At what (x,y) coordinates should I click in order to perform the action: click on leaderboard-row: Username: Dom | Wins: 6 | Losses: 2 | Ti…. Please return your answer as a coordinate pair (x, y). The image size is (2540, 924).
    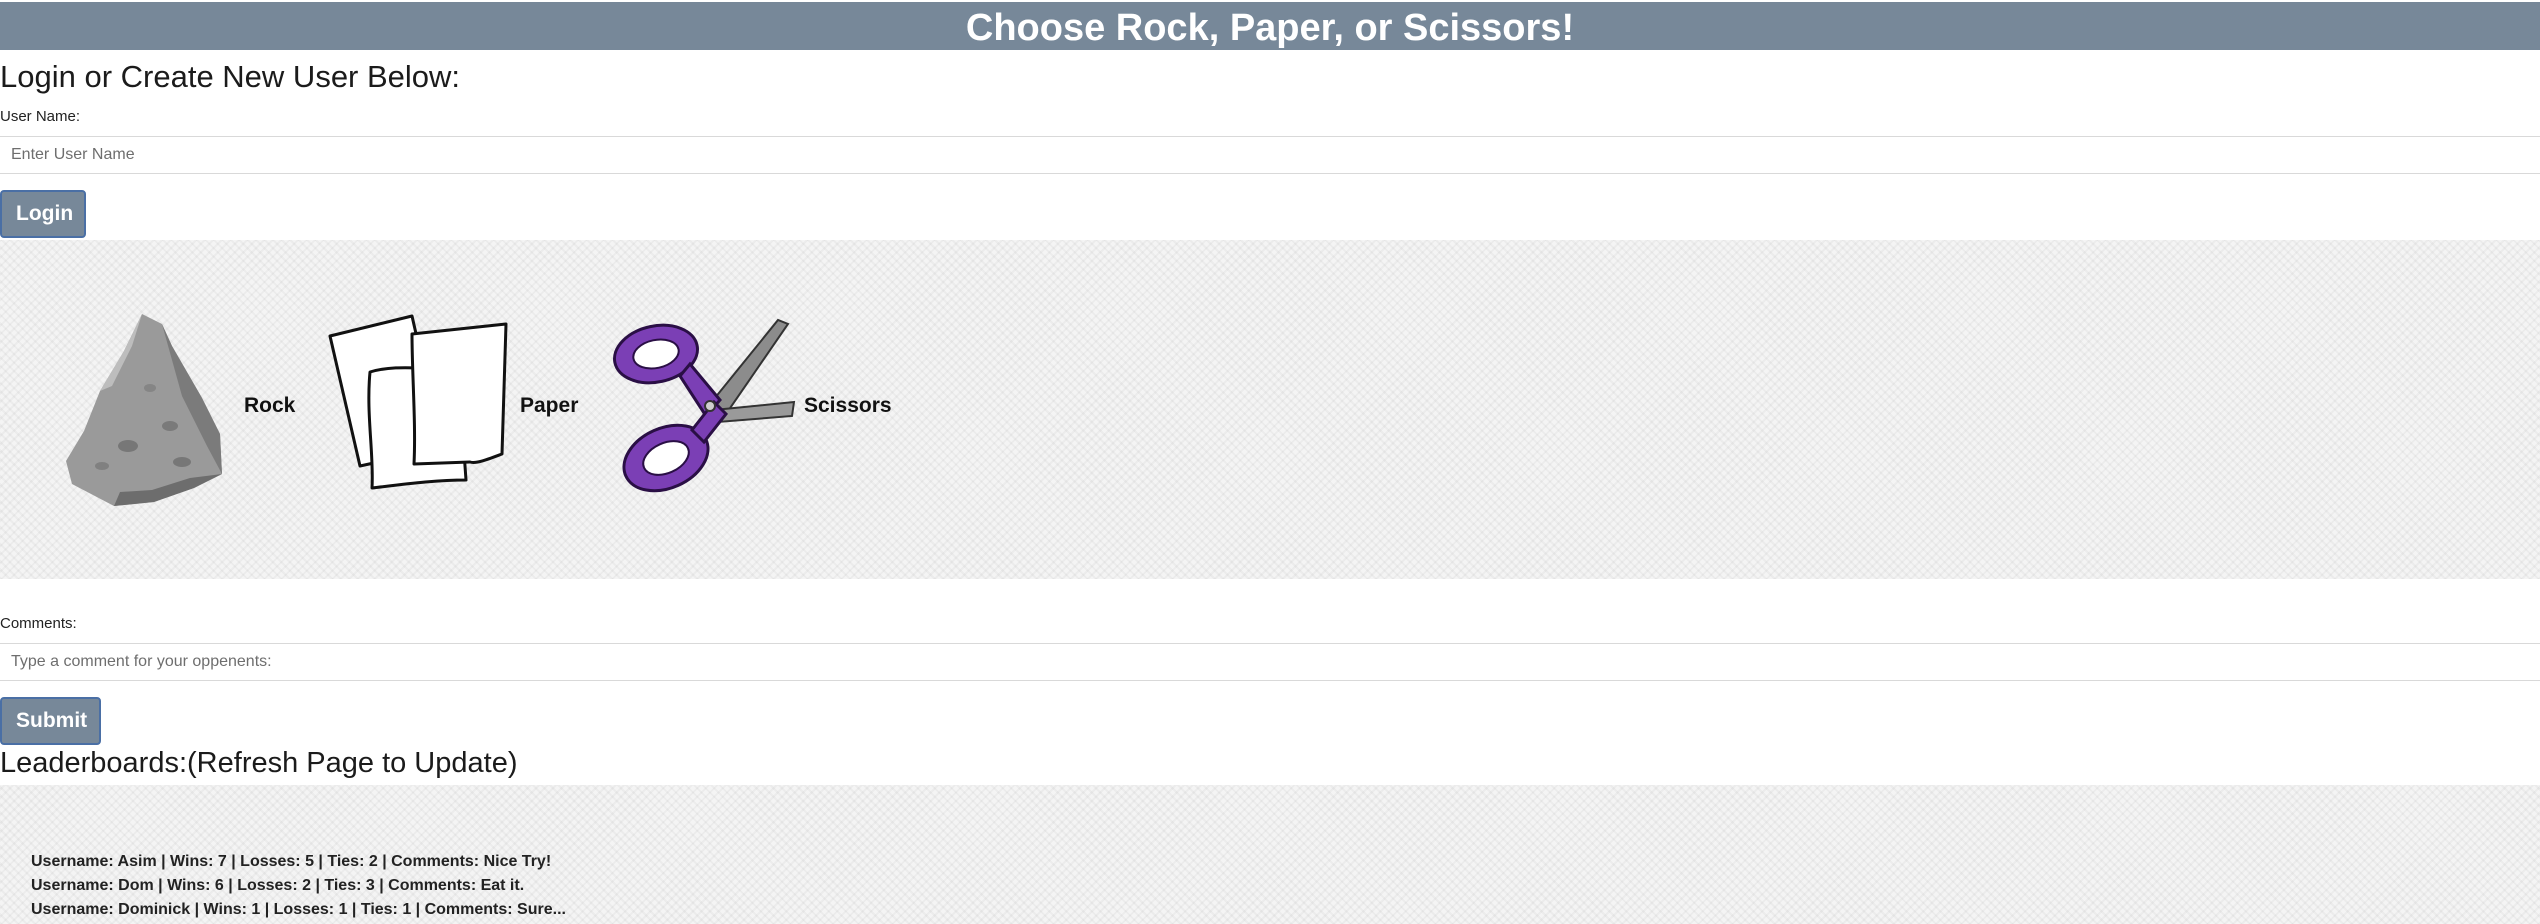
    Looking at the image, I should click on (278, 885).